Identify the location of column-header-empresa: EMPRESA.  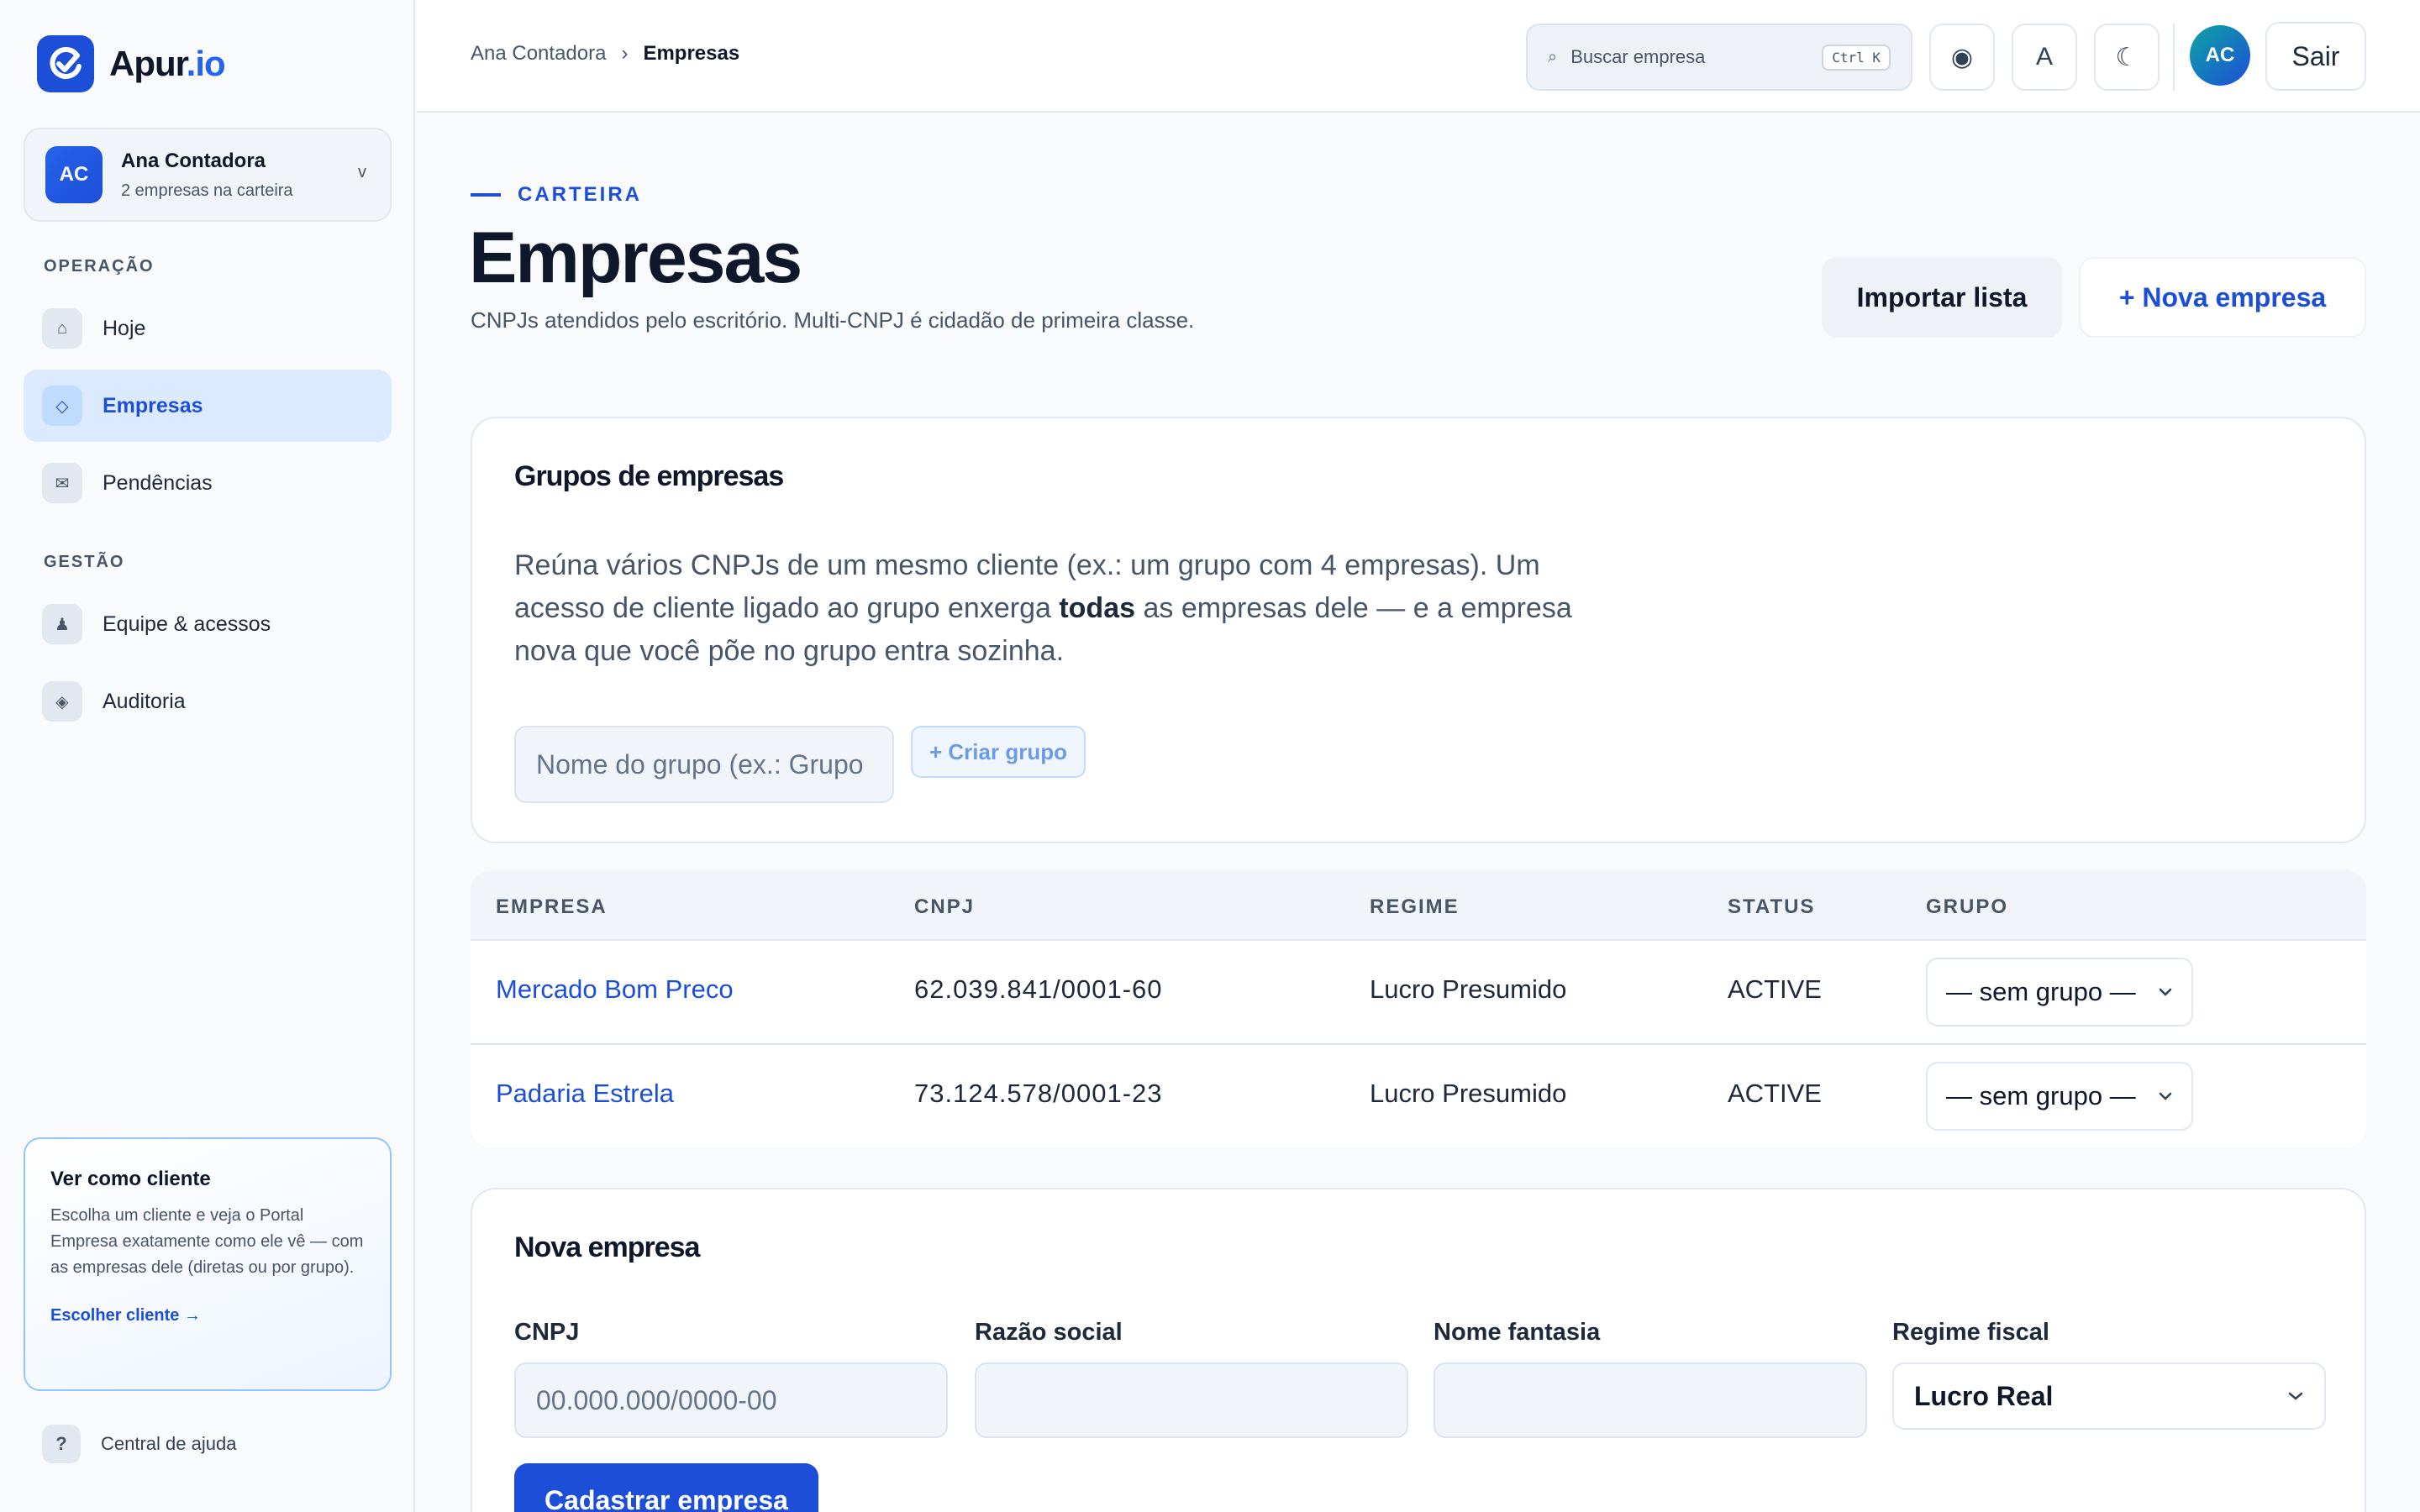
(552, 906).